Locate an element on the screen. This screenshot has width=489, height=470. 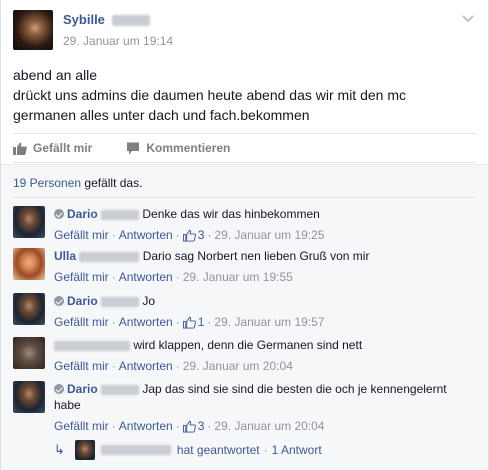
comment-button-label: Kommentieren is located at coordinates (188, 148).